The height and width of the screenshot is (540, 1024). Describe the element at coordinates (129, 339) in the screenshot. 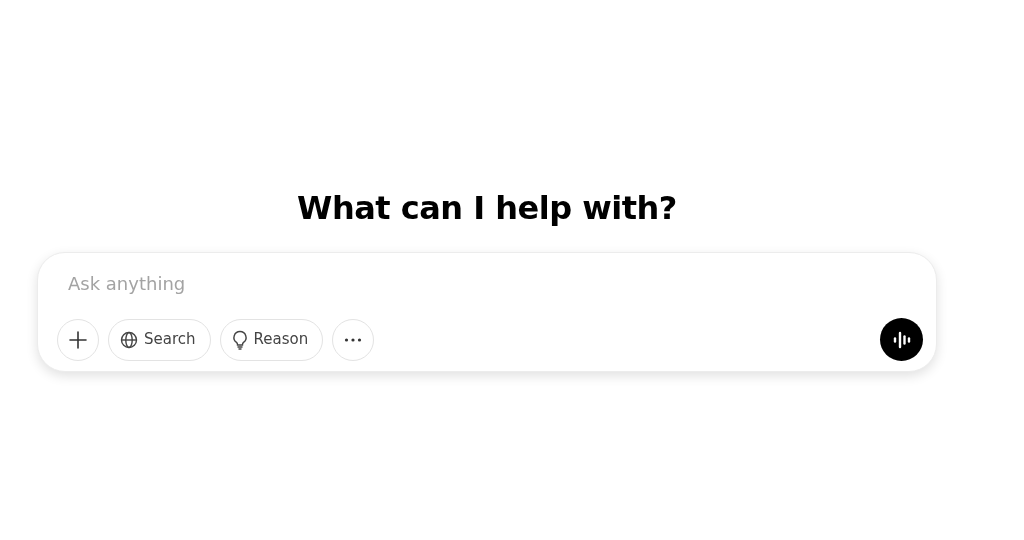

I see `globe-icon` at that location.